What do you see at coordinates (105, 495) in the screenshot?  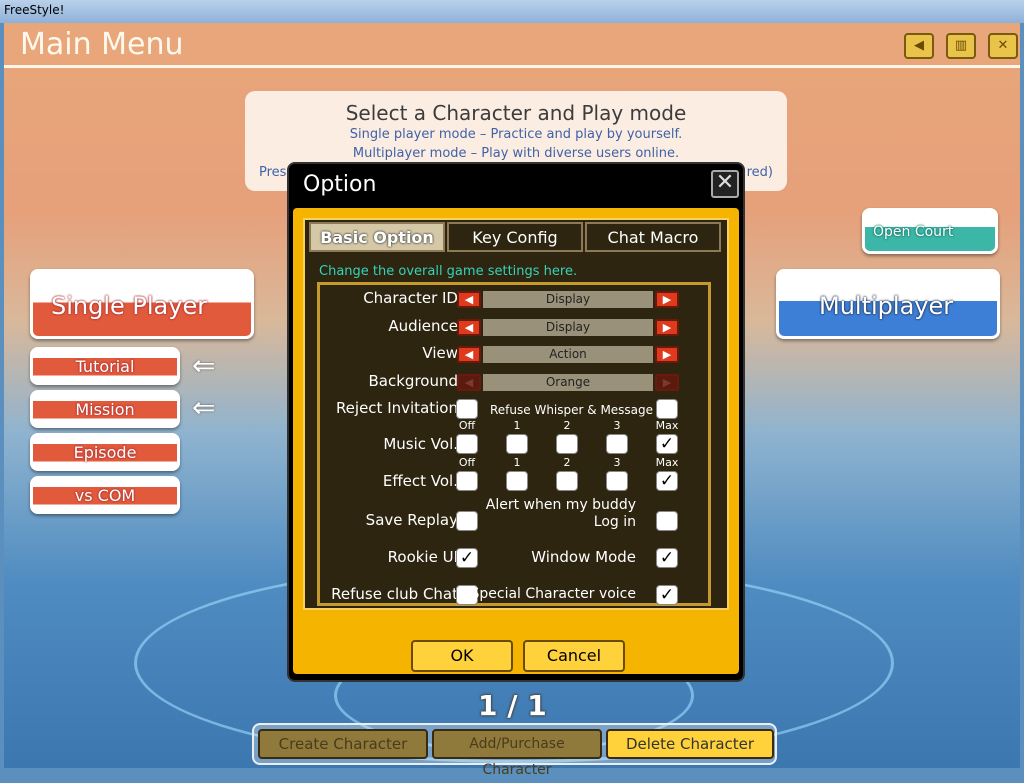 I see `vs-com-button: vs COM` at bounding box center [105, 495].